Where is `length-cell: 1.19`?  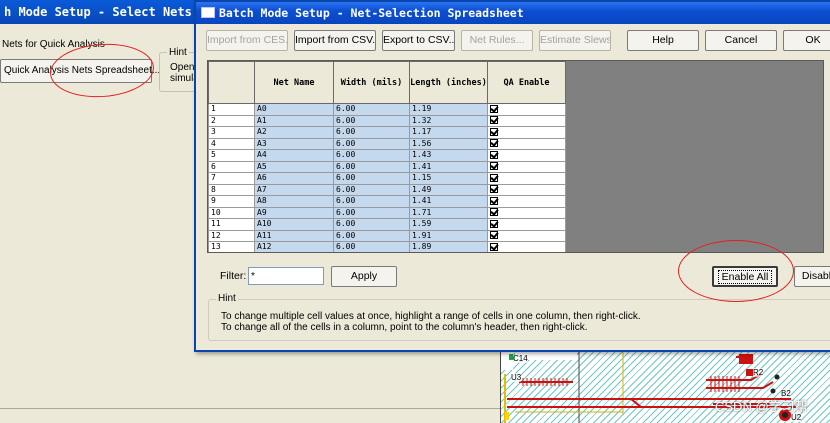 length-cell: 1.19 is located at coordinates (448, 109).